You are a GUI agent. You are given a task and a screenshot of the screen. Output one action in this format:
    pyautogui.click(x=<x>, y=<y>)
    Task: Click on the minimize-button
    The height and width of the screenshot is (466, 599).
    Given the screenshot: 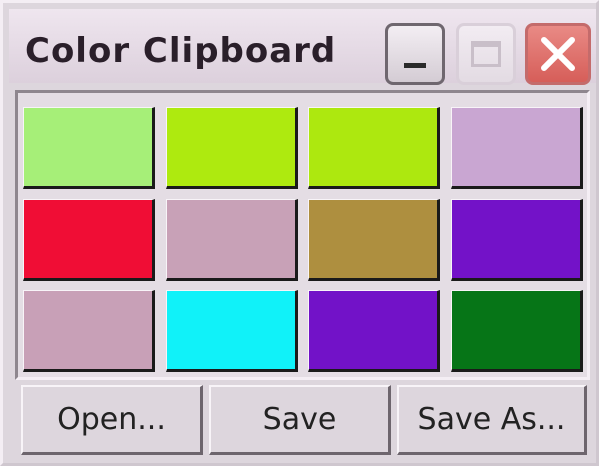 What is the action you would take?
    pyautogui.click(x=415, y=54)
    